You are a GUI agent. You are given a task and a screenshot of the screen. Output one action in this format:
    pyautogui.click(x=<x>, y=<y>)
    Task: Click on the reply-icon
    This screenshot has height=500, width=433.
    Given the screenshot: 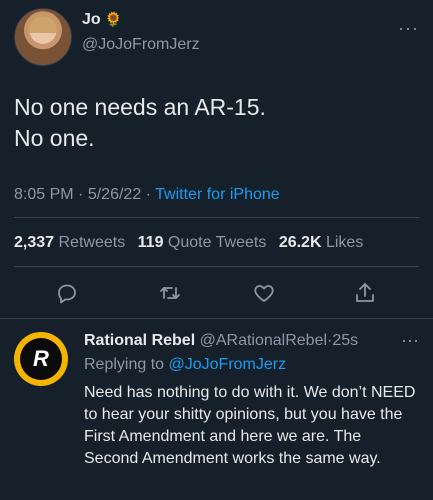 What is the action you would take?
    pyautogui.click(x=67, y=294)
    